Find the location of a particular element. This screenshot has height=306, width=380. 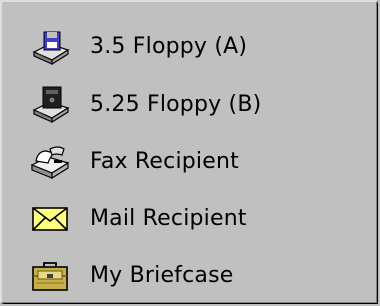

menu-item-label: 3.5 Floppy (A) is located at coordinates (169, 46).